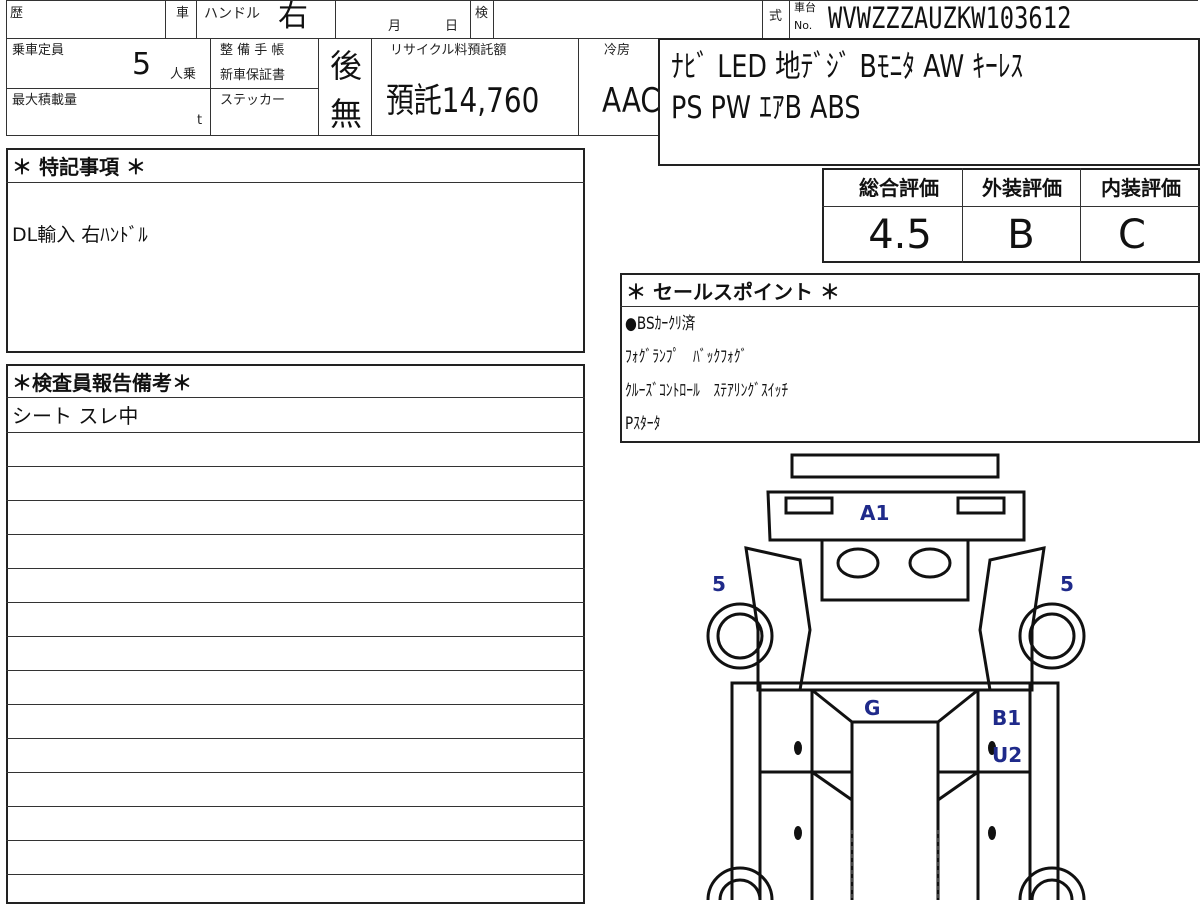 The image size is (1200, 904). Describe the element at coordinates (874, 513) in the screenshot. I see `damage-mark-a1: A1` at that location.